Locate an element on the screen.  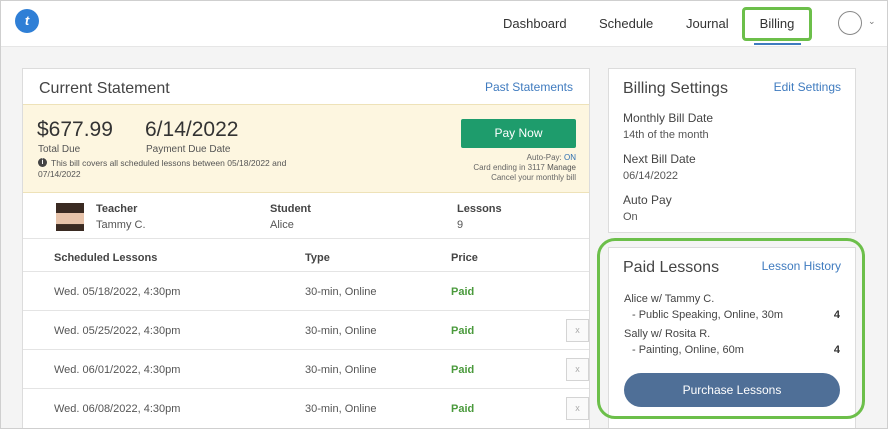
autopay-status: ON is located at coordinates (570, 157).